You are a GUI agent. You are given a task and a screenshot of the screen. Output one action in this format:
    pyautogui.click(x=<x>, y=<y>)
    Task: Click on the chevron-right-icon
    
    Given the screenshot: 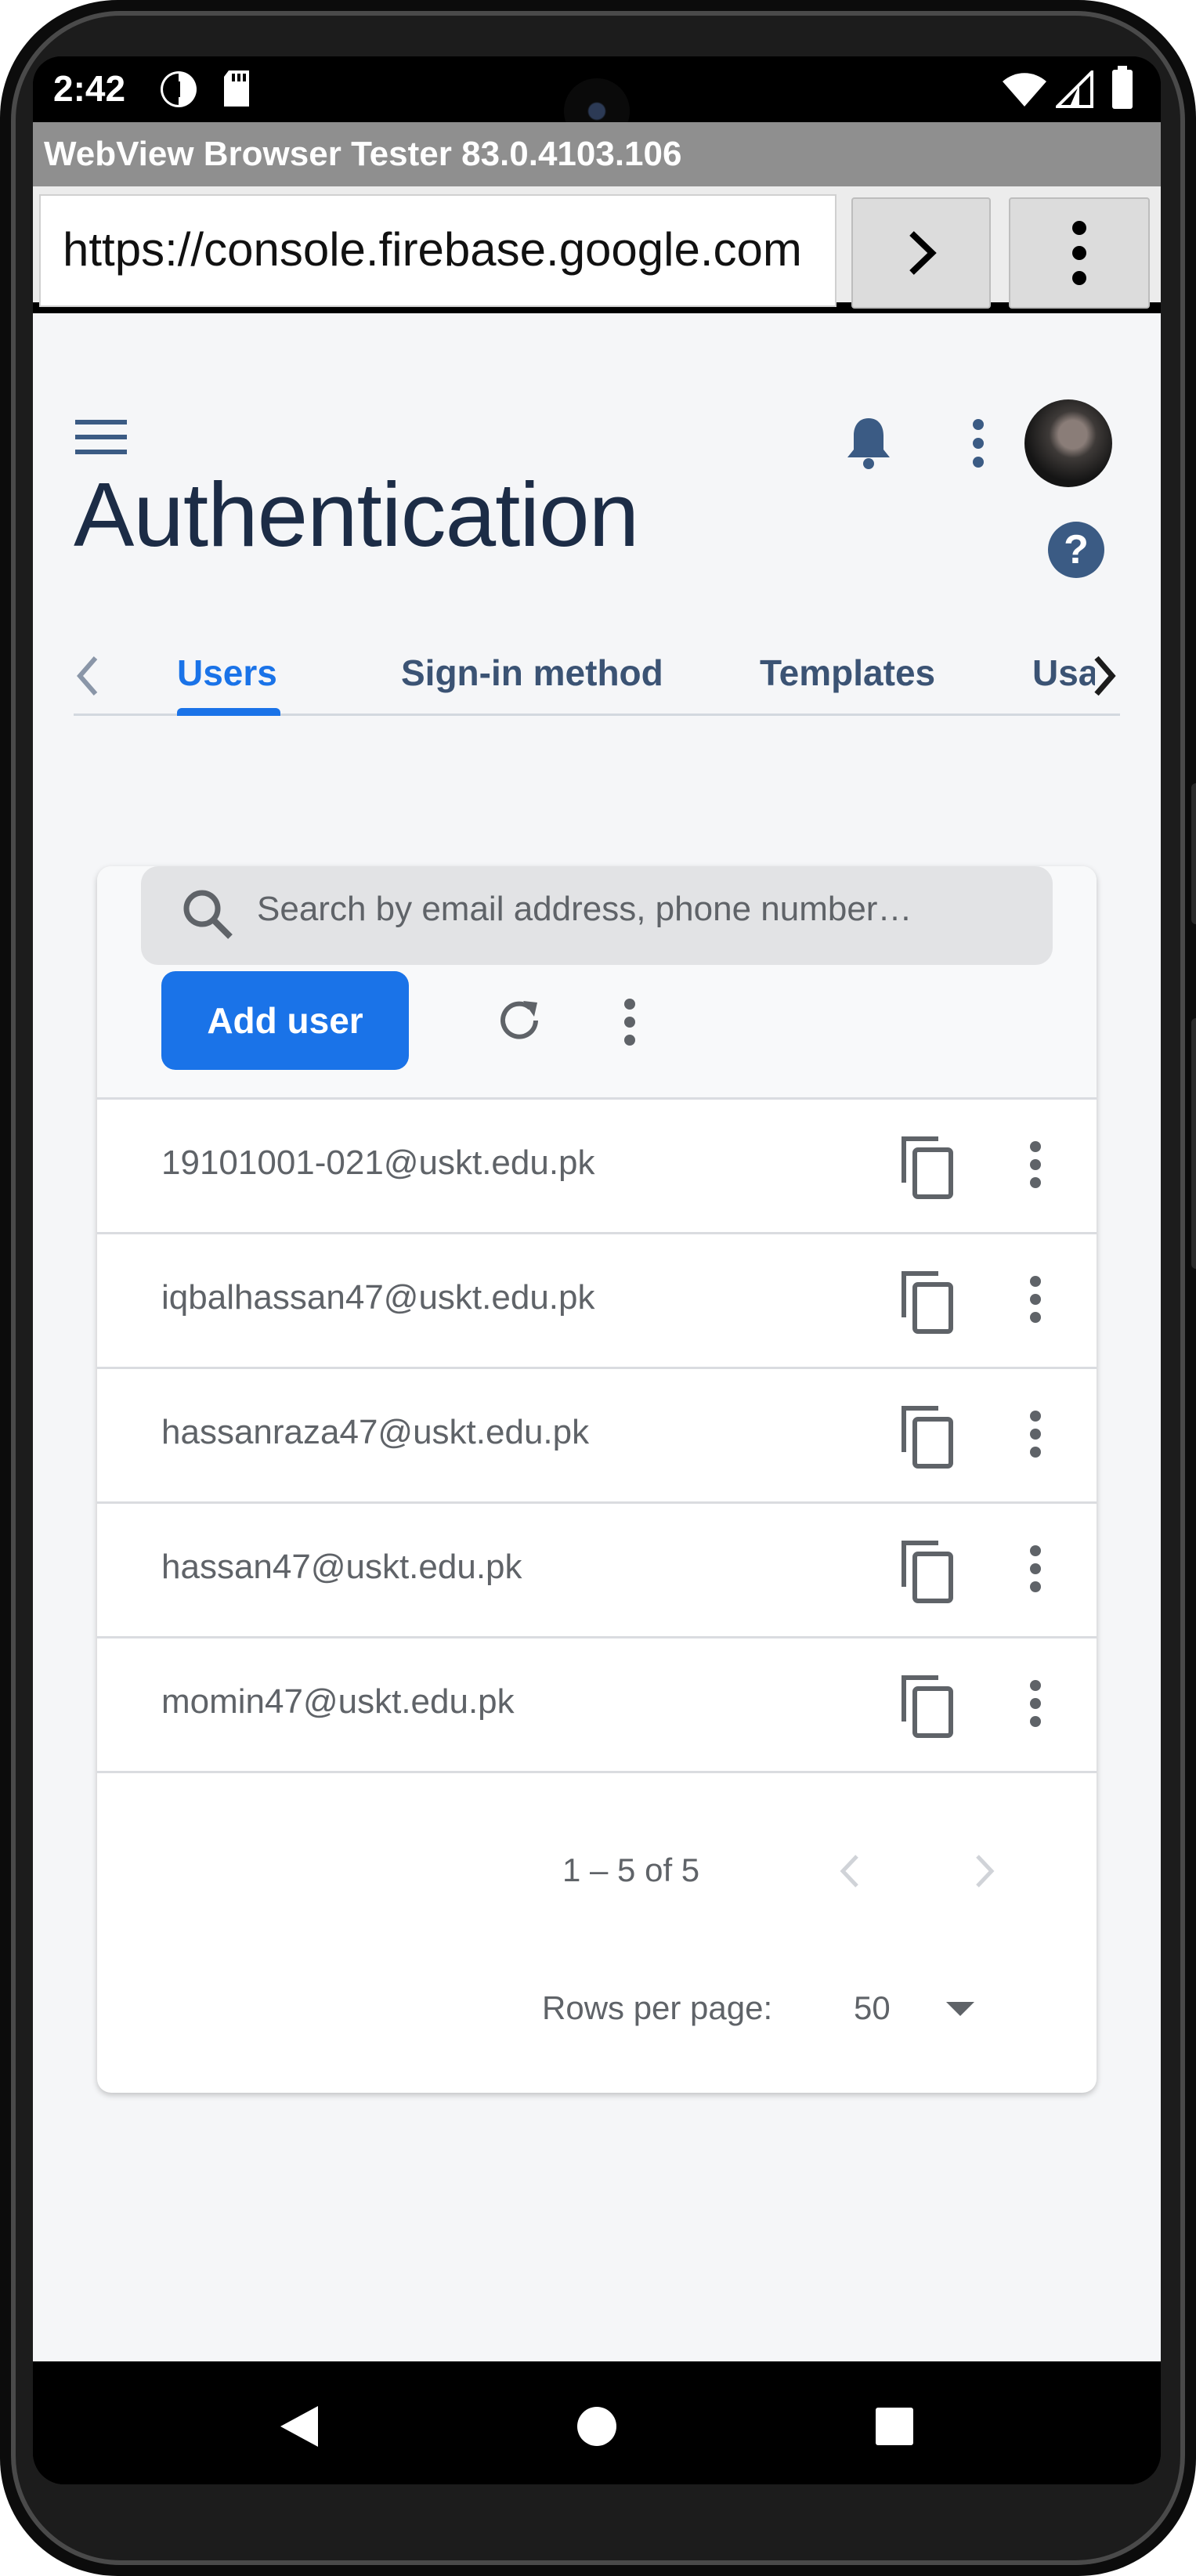 What is the action you would take?
    pyautogui.click(x=923, y=253)
    